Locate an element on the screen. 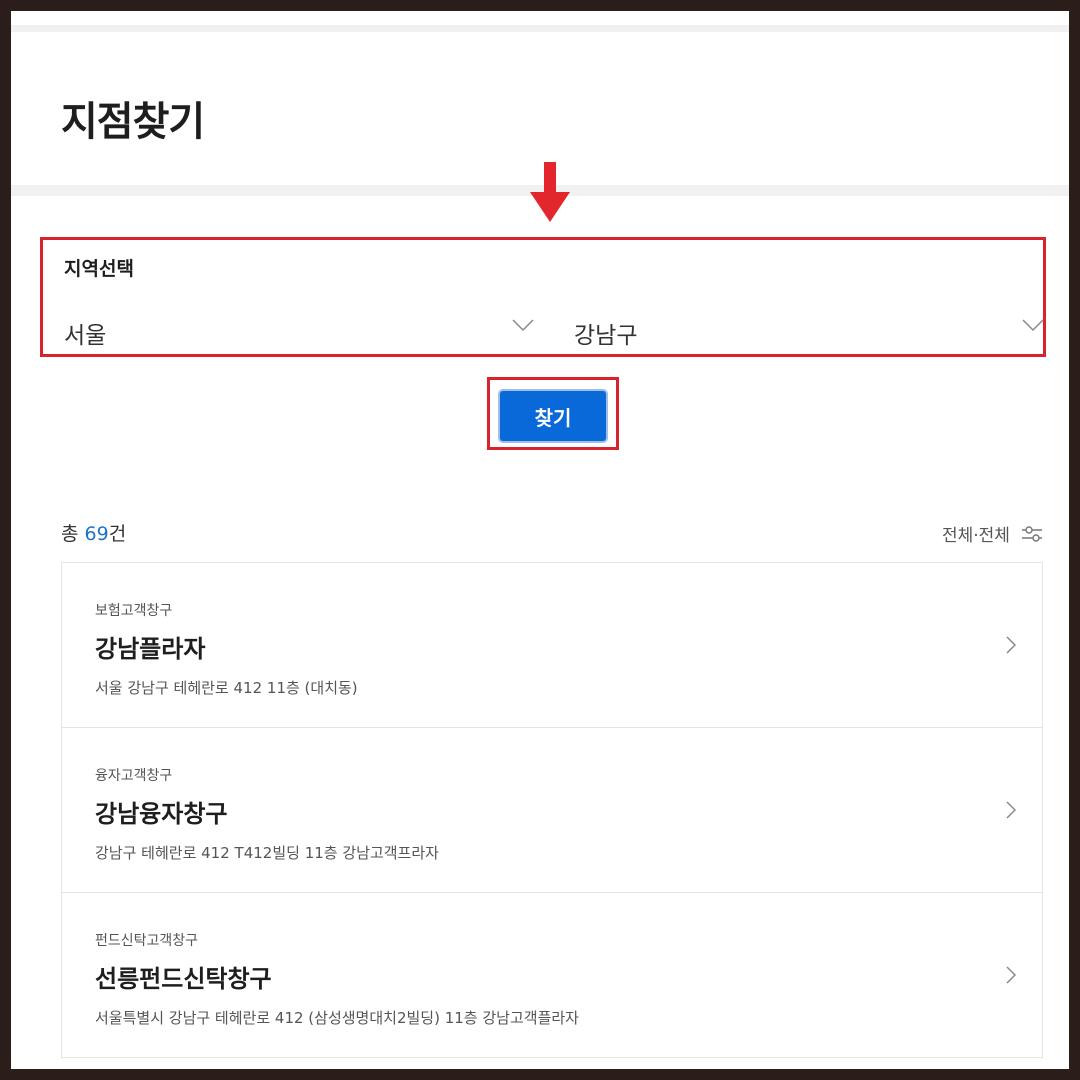 Image resolution: width=1080 pixels, height=1080 pixels. branch-type: 융자고객창구 is located at coordinates (134, 776).